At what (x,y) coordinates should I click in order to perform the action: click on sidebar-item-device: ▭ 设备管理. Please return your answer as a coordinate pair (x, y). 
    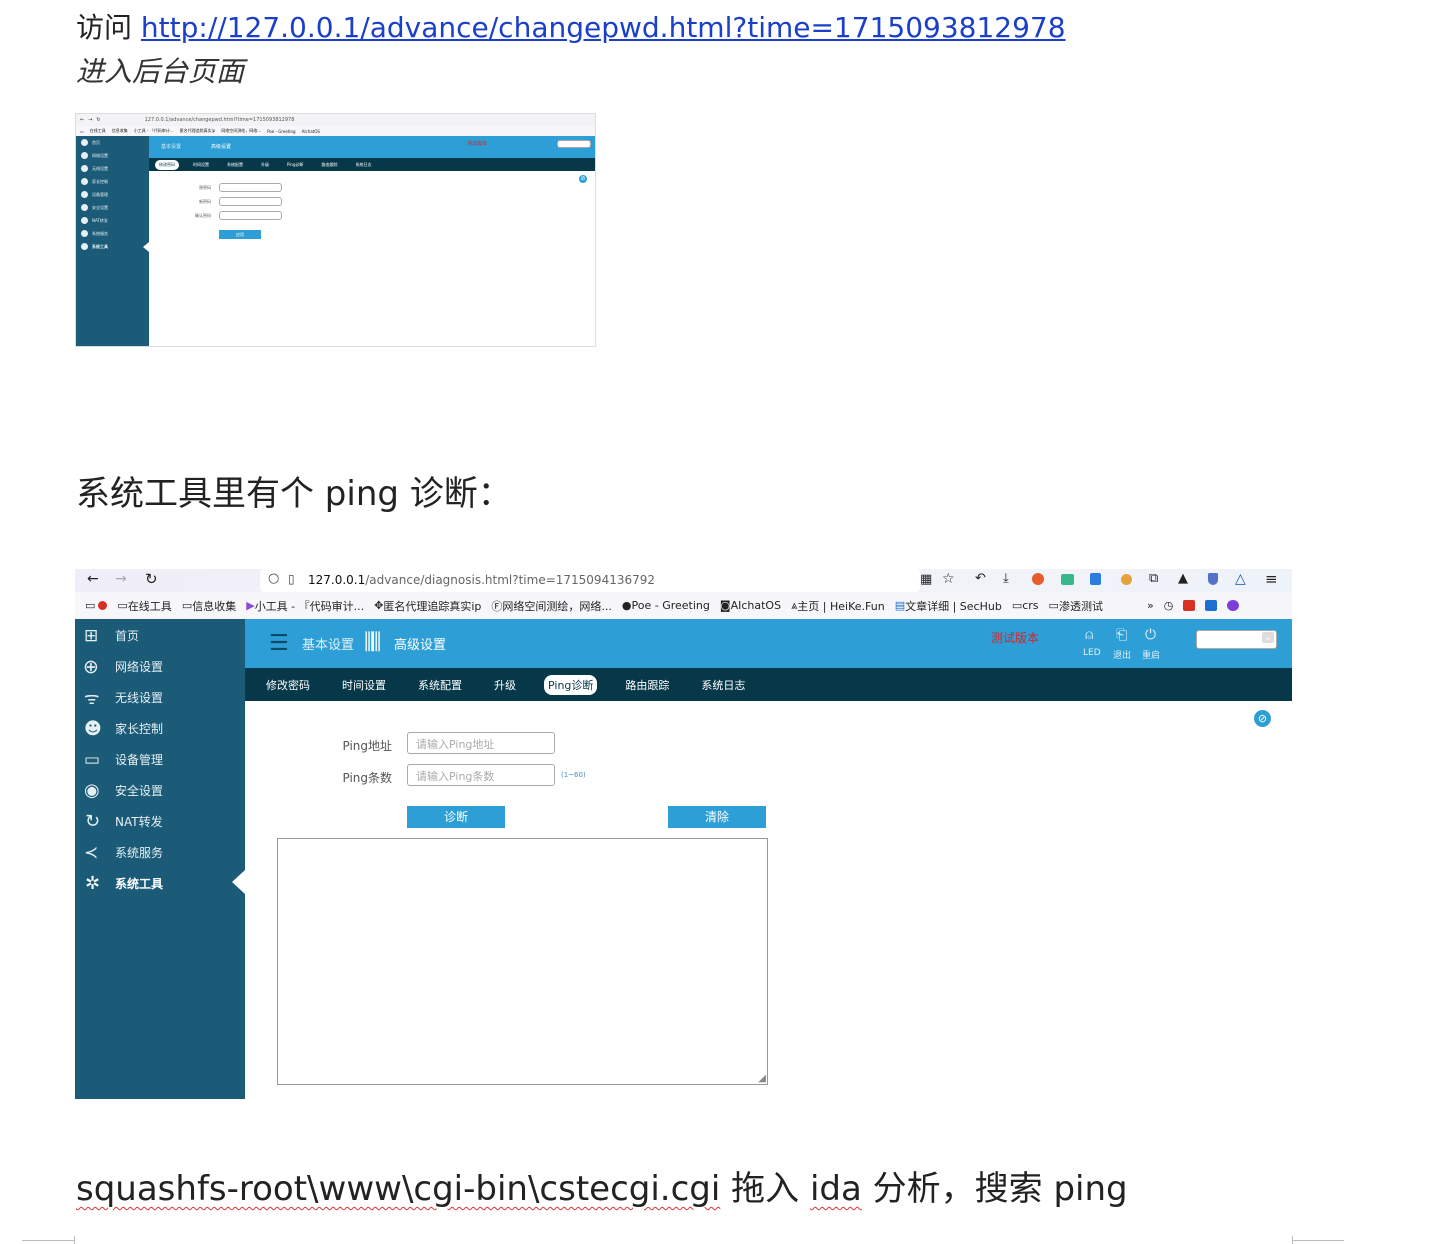
    Looking at the image, I should click on (160, 759).